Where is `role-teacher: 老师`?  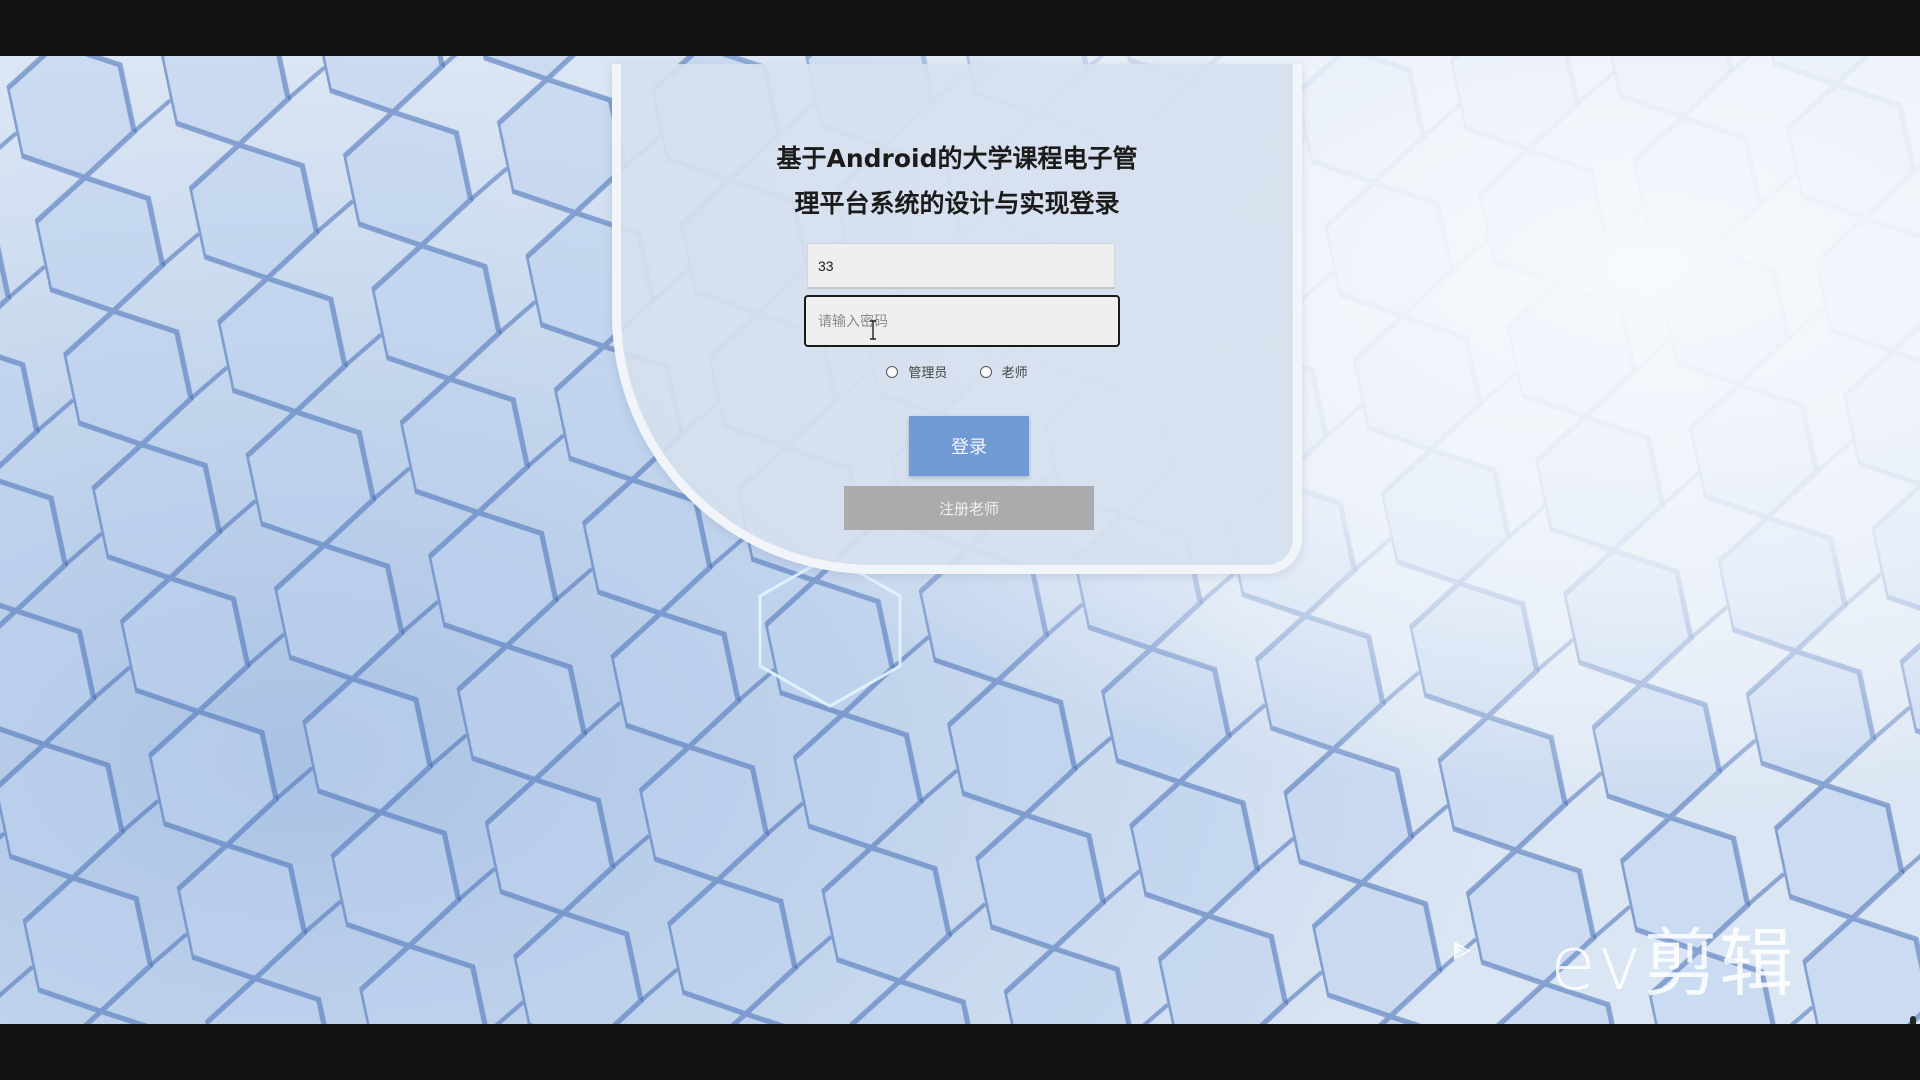
role-teacher: 老师 is located at coordinates (1003, 371).